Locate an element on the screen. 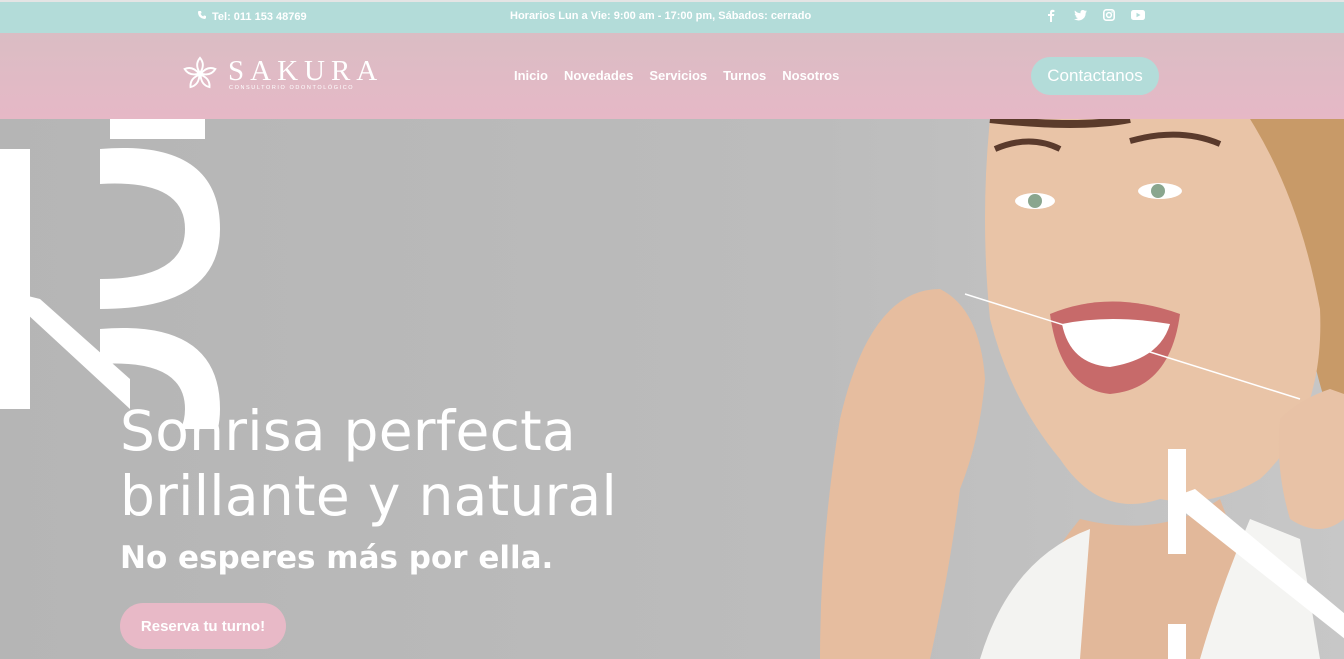 The image size is (1344, 659). phone-contact: Tel: 011 153 48769 is located at coordinates (252, 16).